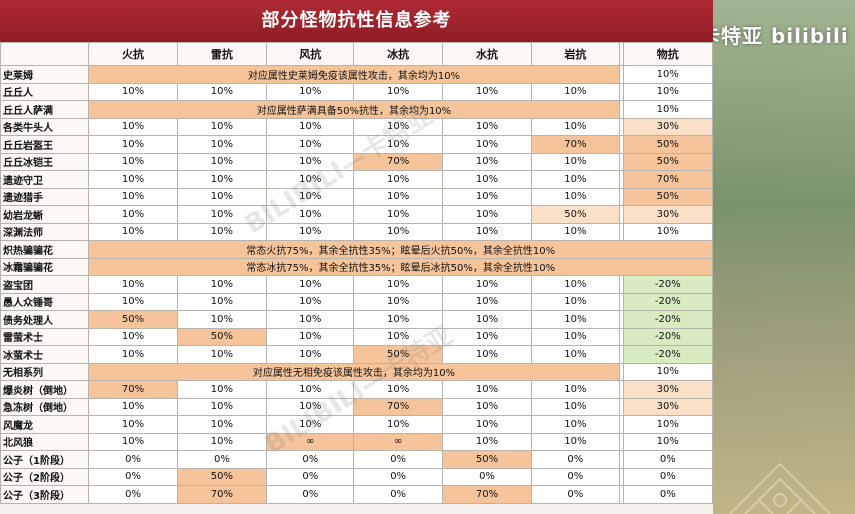 The image size is (855, 514). What do you see at coordinates (45, 284) in the screenshot?
I see `monster-name: 盗宝团` at bounding box center [45, 284].